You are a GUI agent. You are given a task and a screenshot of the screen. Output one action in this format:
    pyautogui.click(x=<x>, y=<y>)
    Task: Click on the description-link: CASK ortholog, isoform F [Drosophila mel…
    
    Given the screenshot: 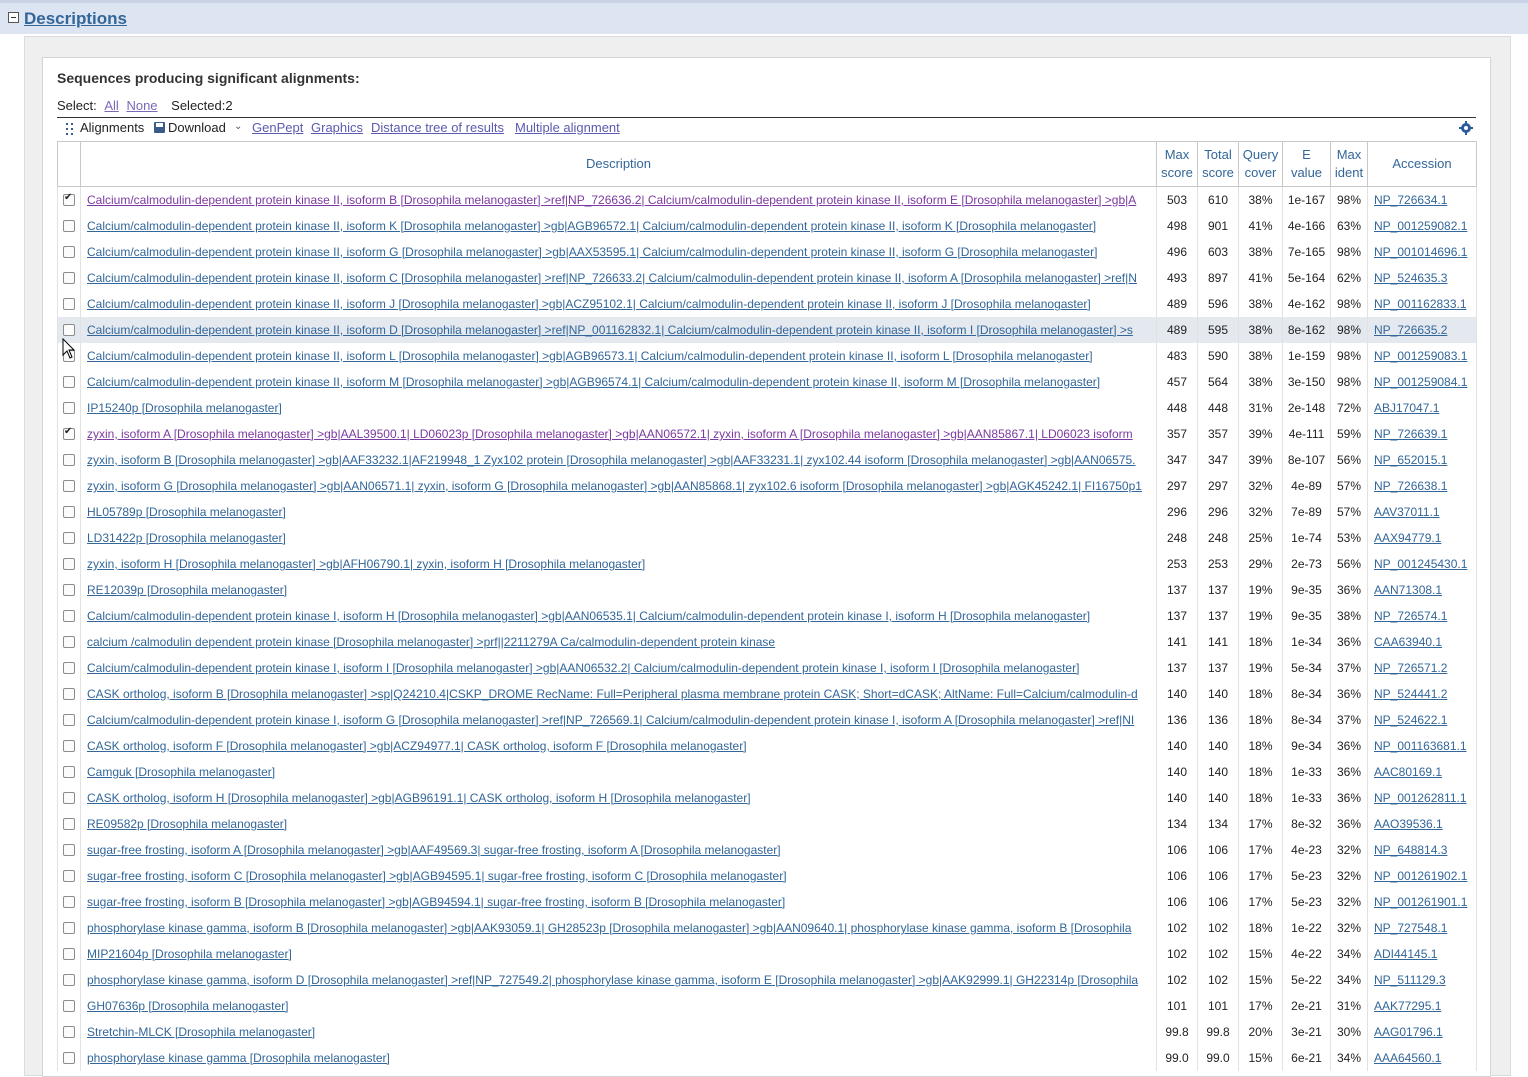 What is the action you would take?
    pyautogui.click(x=417, y=746)
    